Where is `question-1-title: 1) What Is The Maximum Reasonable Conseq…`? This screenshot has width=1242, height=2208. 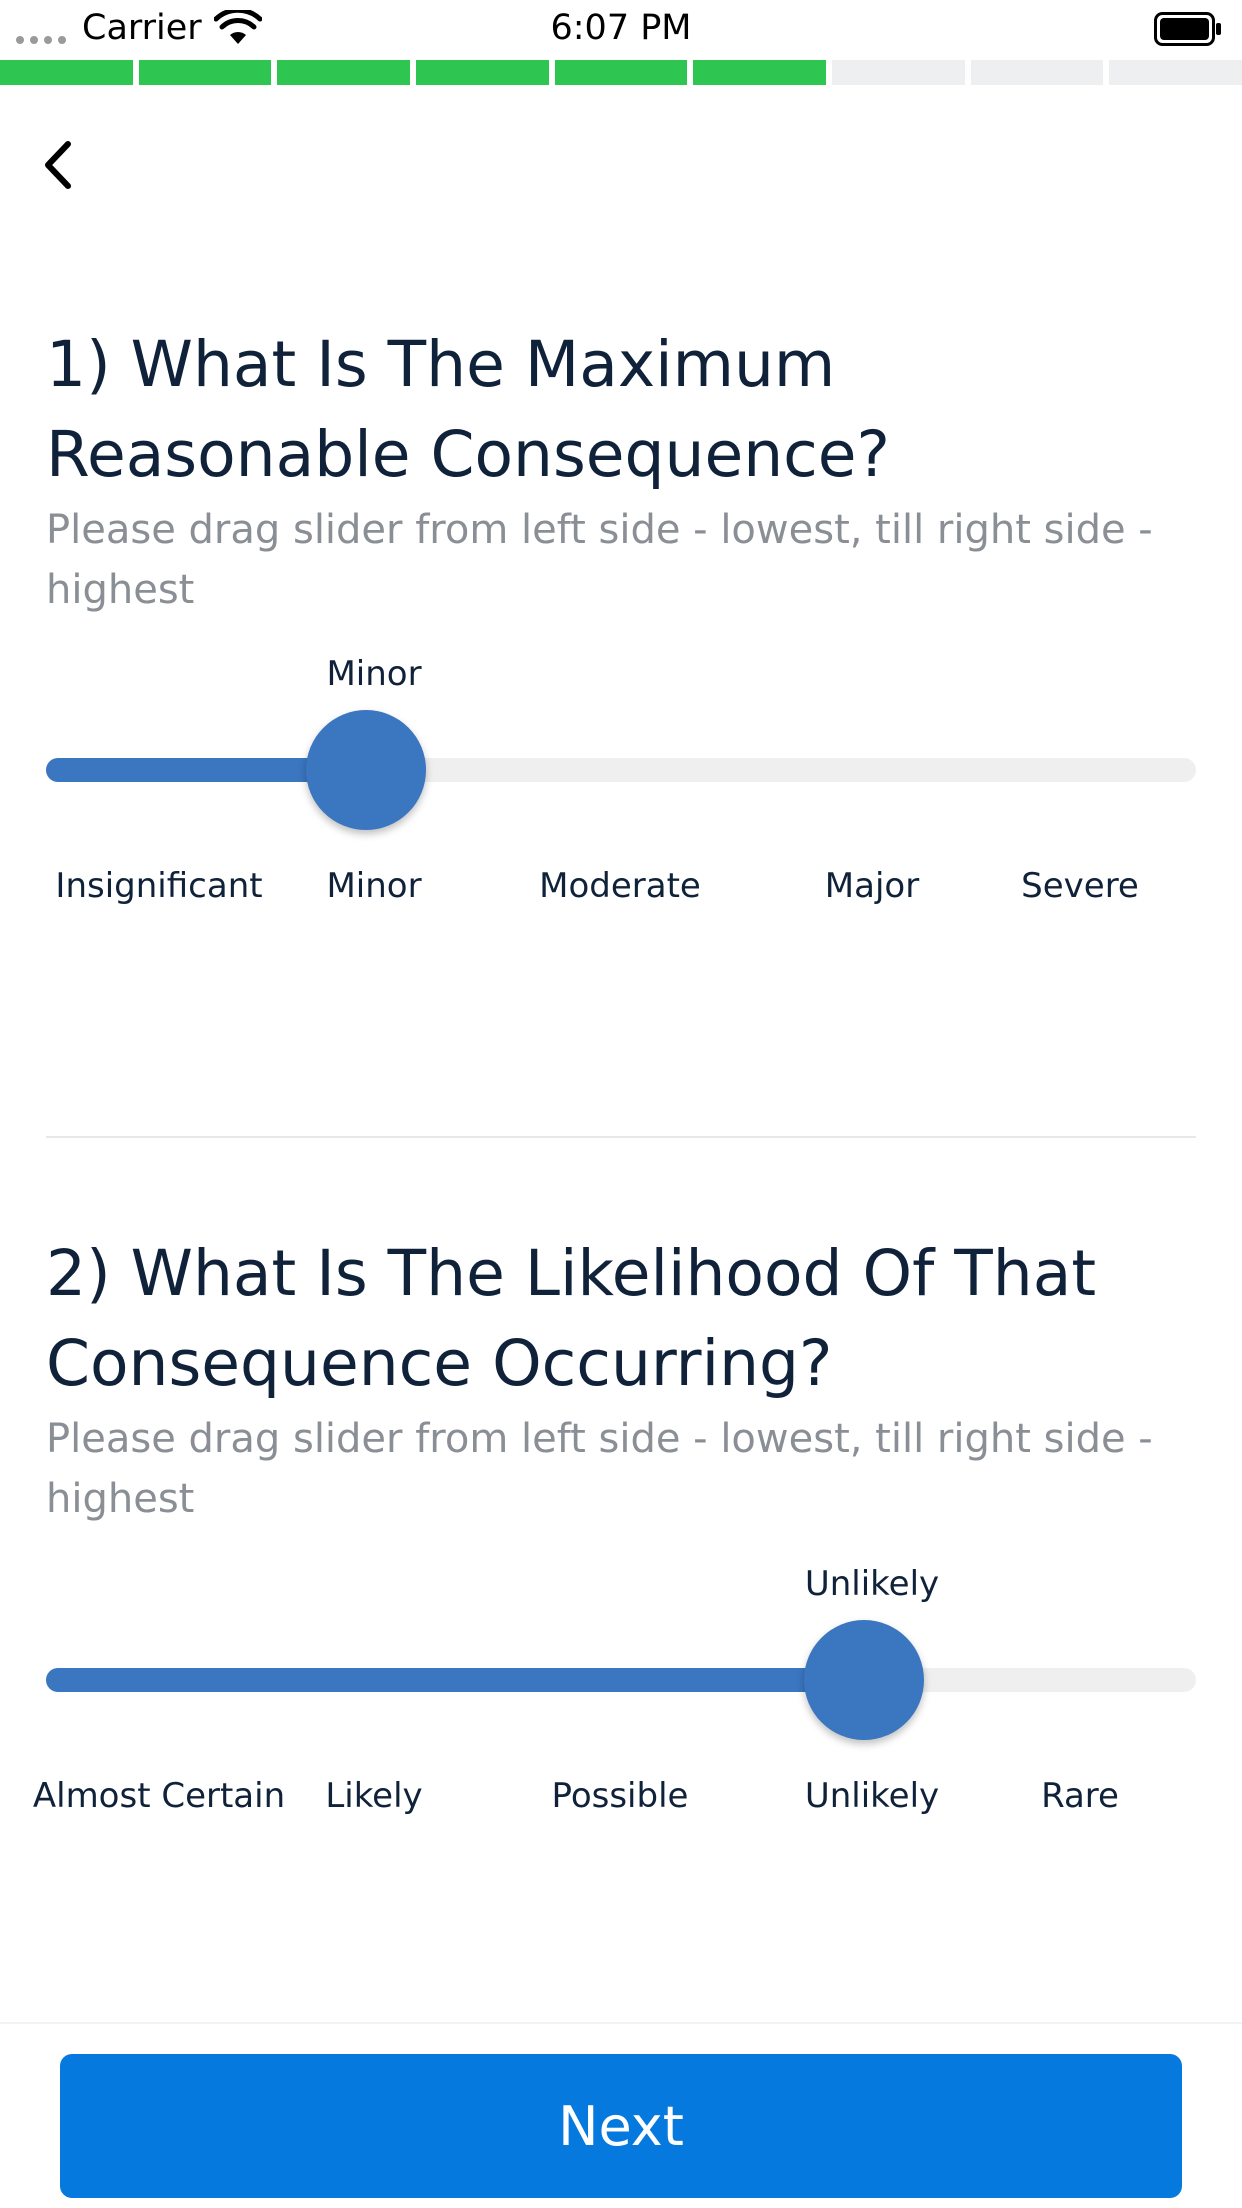
question-1-title: 1) What Is The Maximum Reasonable Conseq… is located at coordinates (468, 409).